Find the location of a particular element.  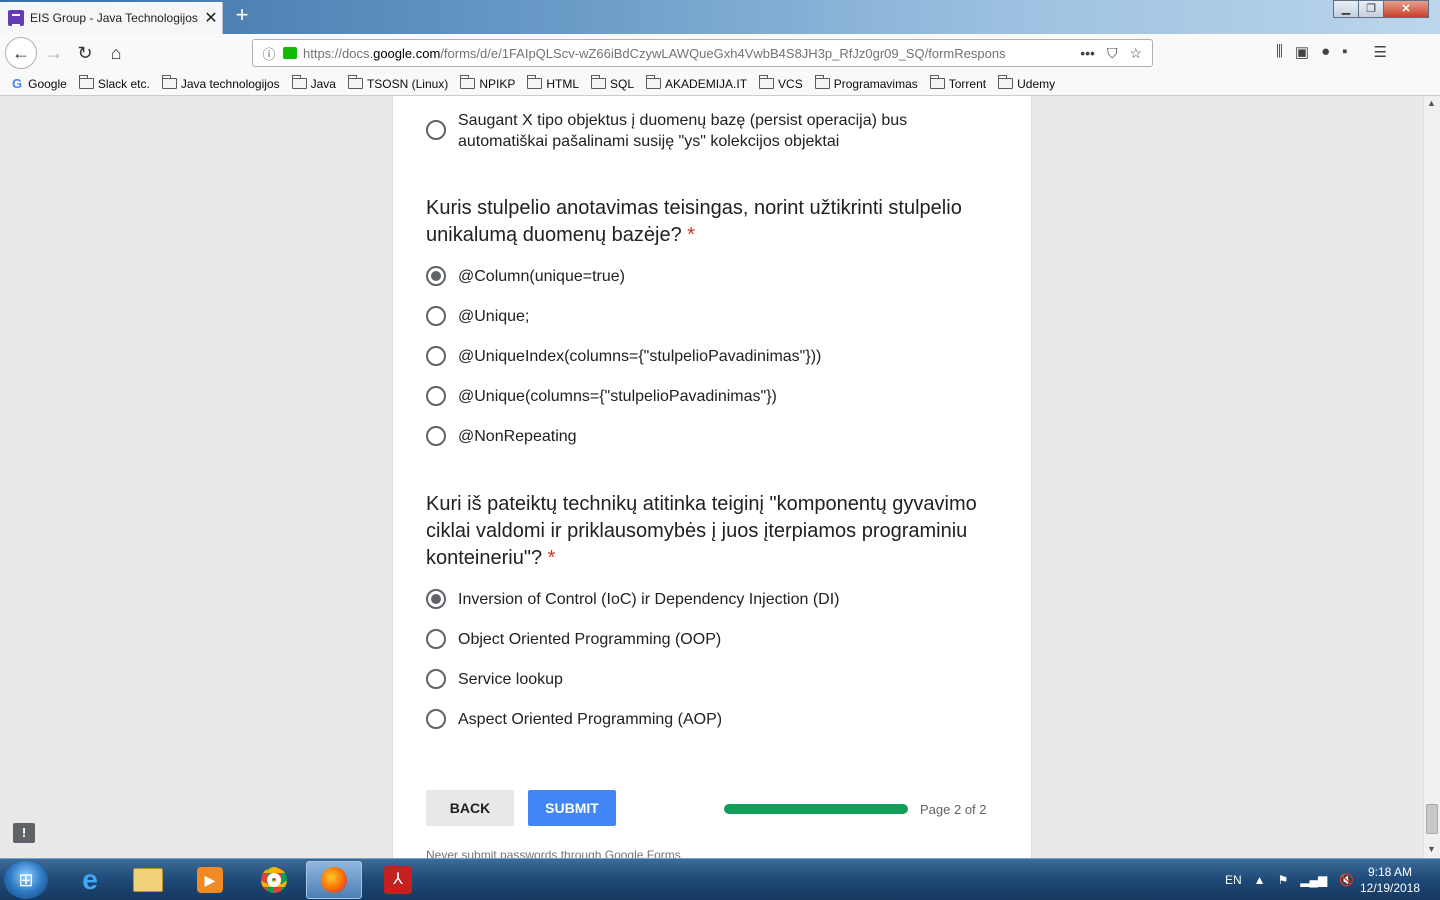

bookmark-folder: Java technologijos is located at coordinates (220, 83).